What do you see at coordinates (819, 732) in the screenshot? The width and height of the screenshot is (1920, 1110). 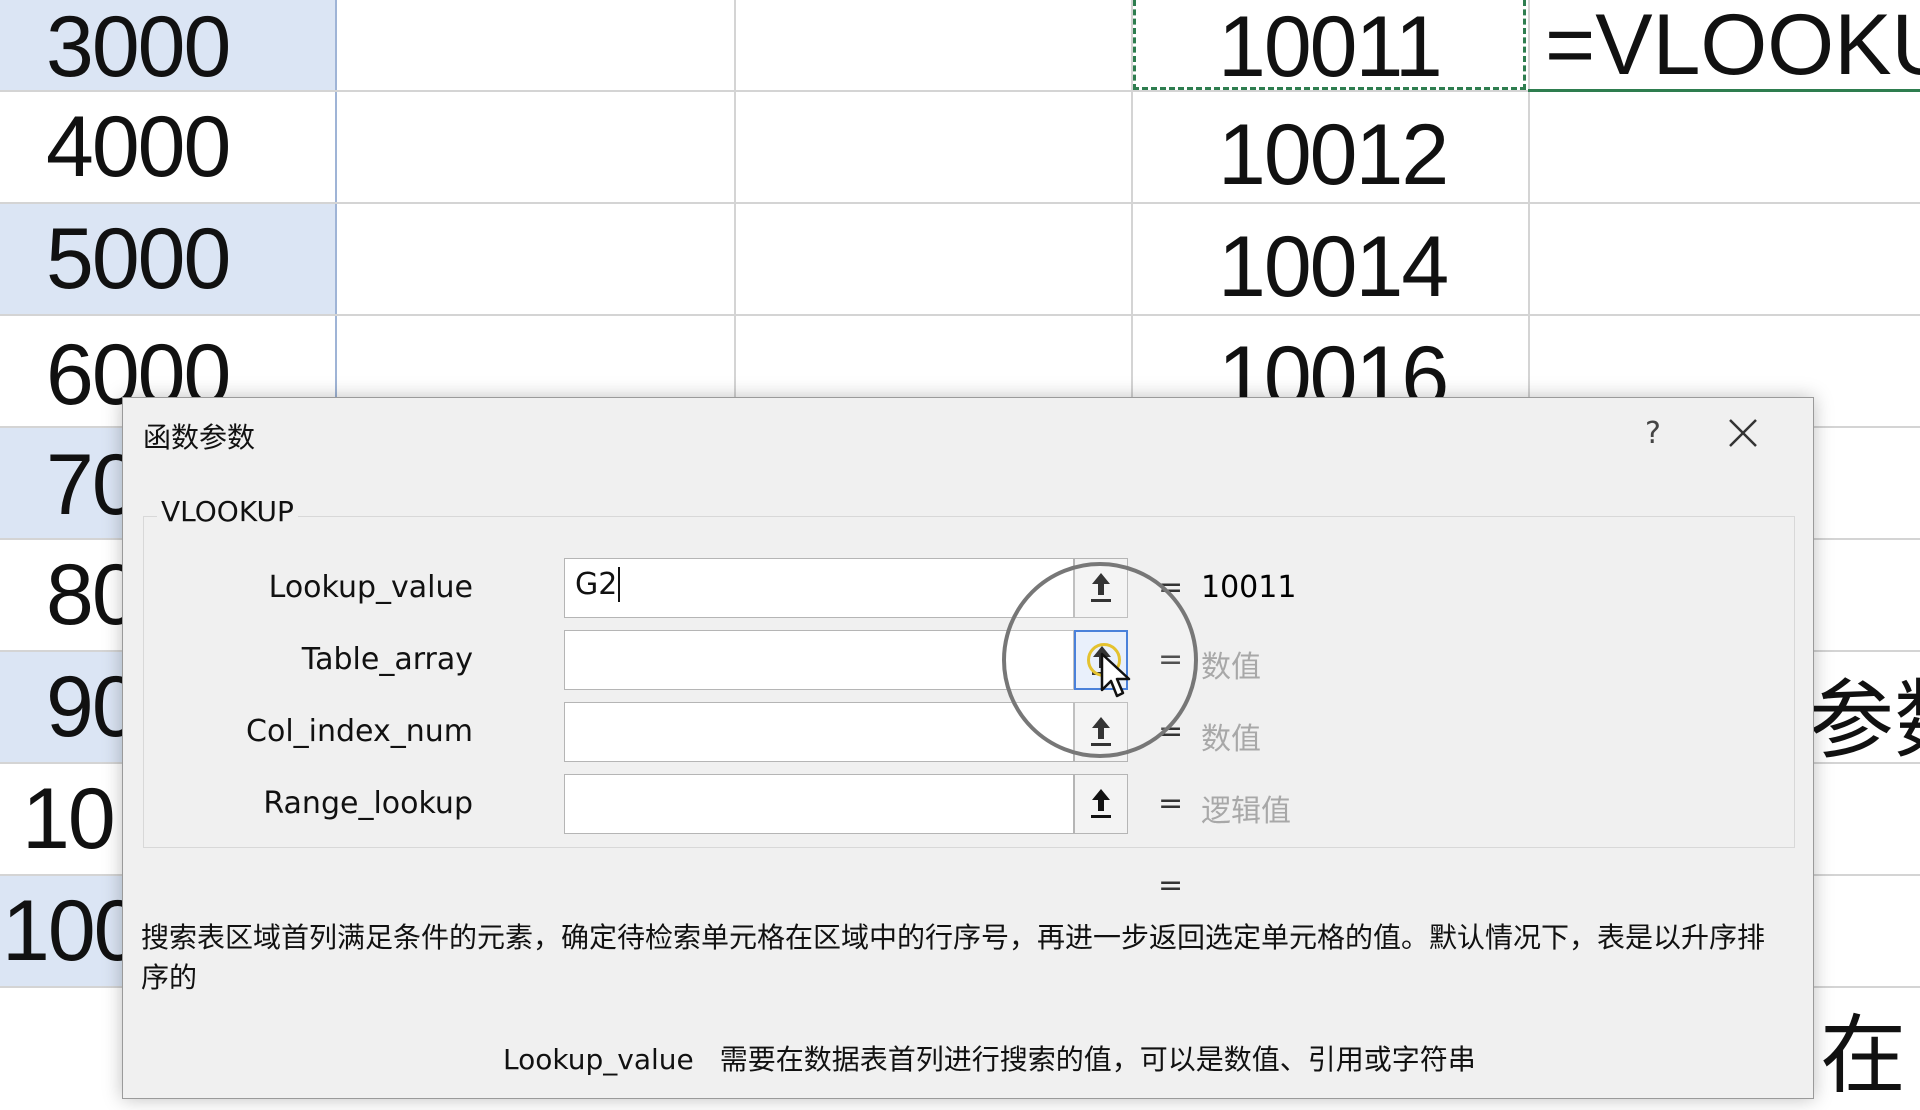 I see `col-index-num-input` at bounding box center [819, 732].